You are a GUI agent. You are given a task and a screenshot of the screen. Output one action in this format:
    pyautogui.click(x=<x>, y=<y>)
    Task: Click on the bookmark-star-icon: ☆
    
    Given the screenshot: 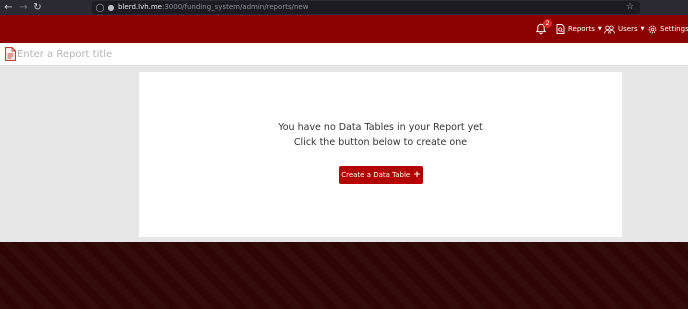 What is the action you would take?
    pyautogui.click(x=630, y=7)
    